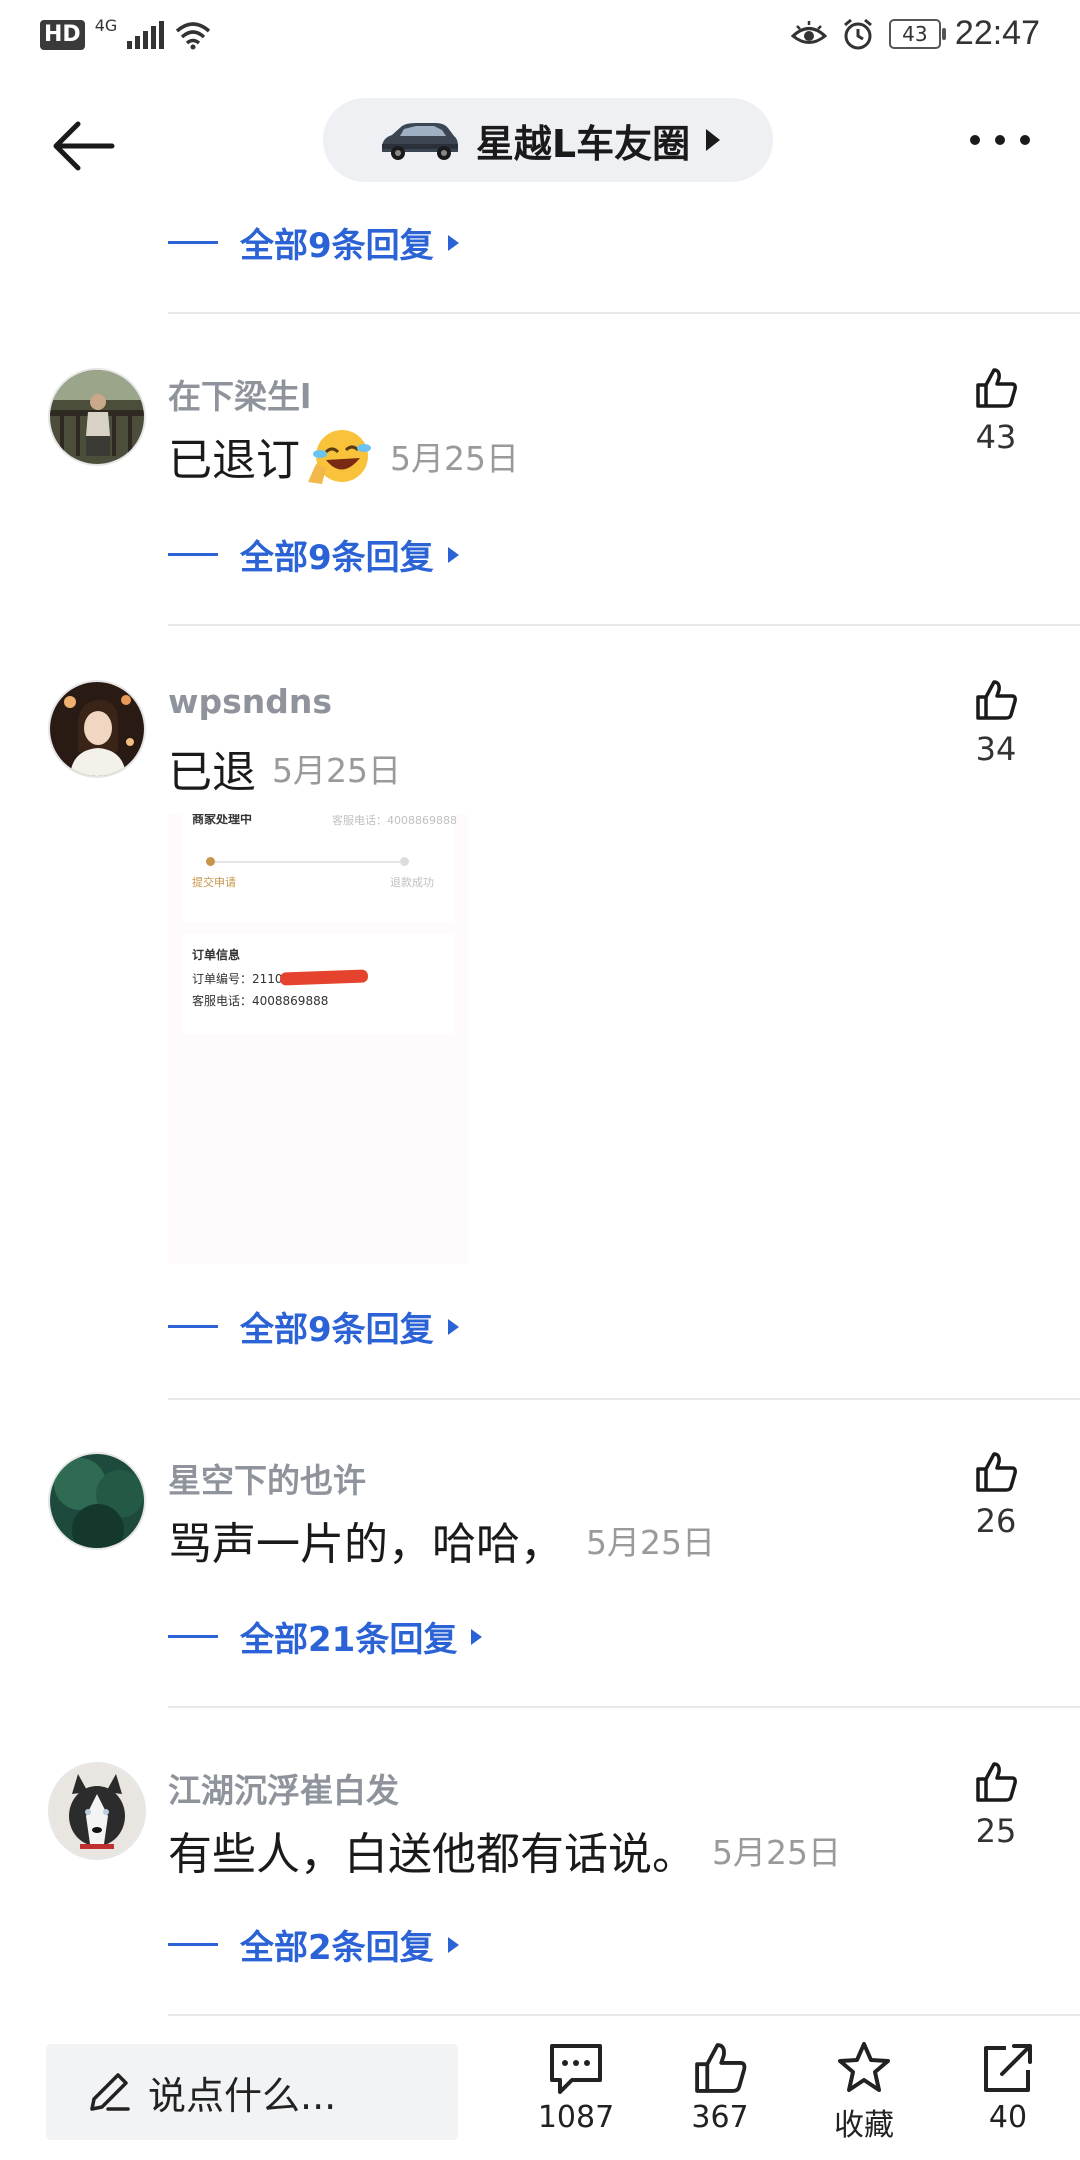 The image size is (1080, 2160). I want to click on hd-badge: HD, so click(62, 35).